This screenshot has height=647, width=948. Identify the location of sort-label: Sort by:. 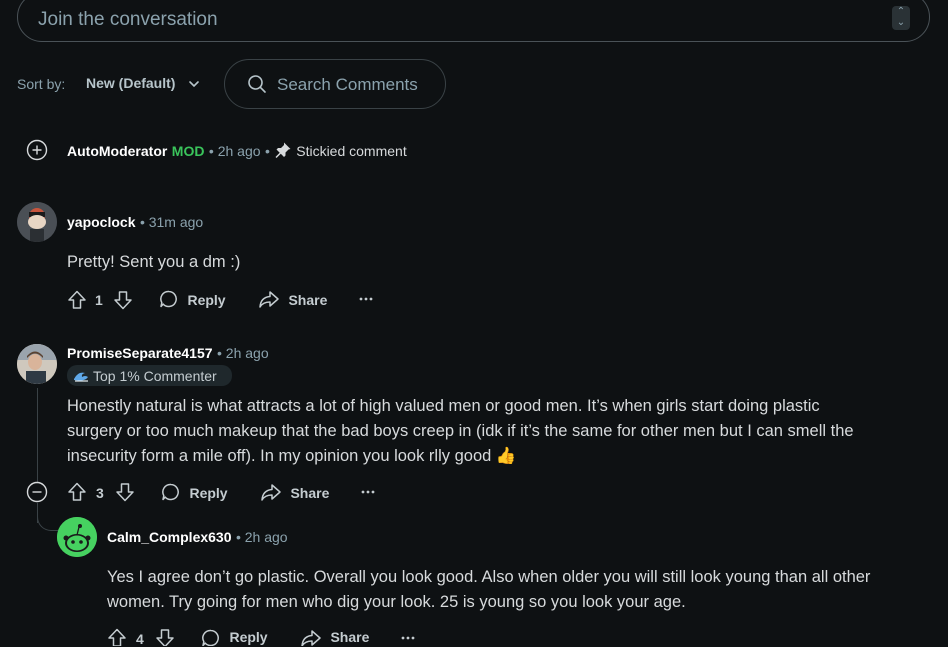
(41, 84).